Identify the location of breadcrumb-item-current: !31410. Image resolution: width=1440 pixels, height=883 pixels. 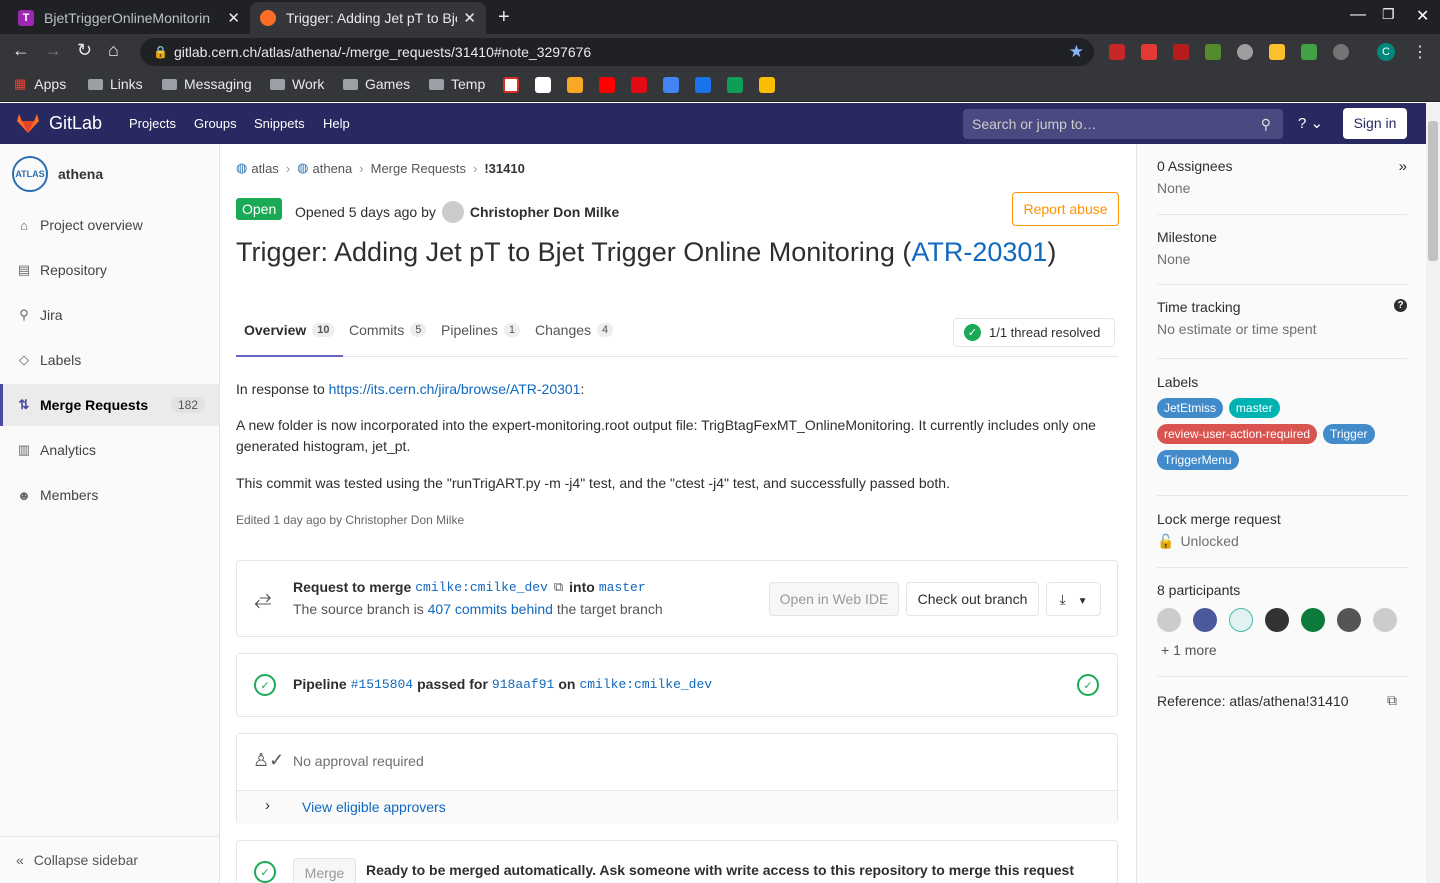
(504, 168).